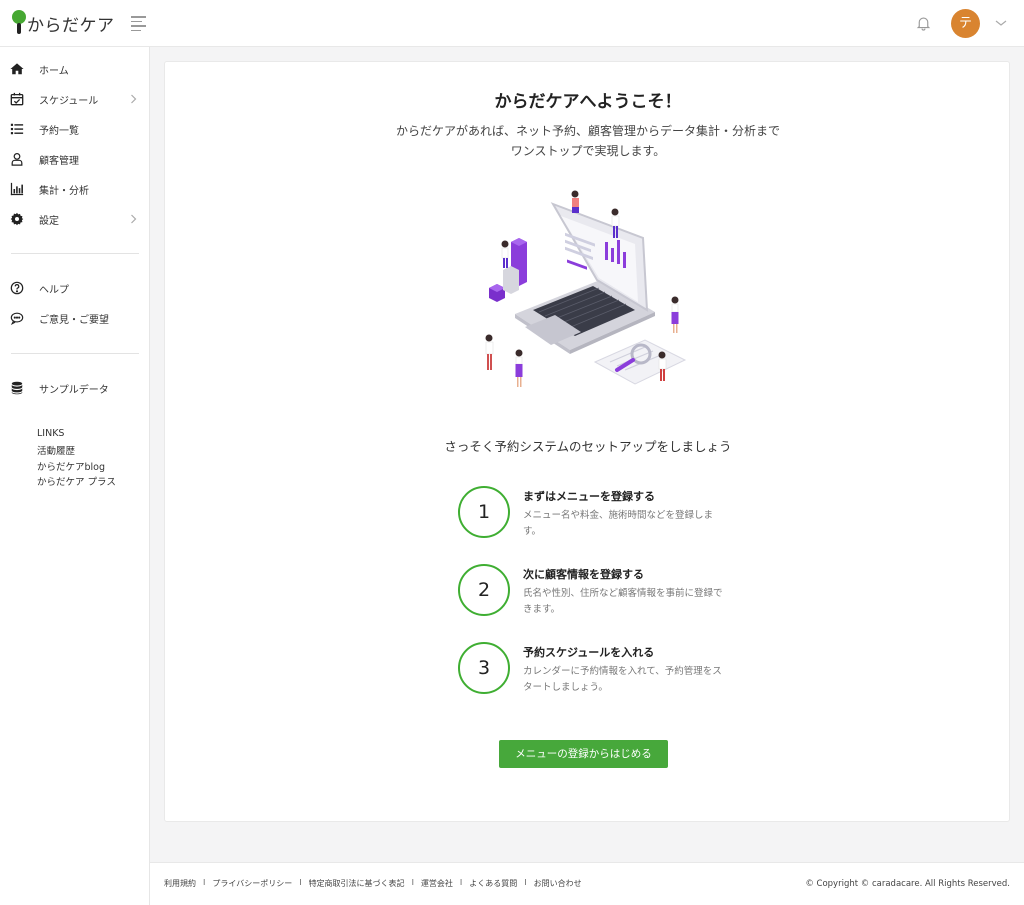  I want to click on sidebar-item-schedule: スケジュール, so click(75, 99).